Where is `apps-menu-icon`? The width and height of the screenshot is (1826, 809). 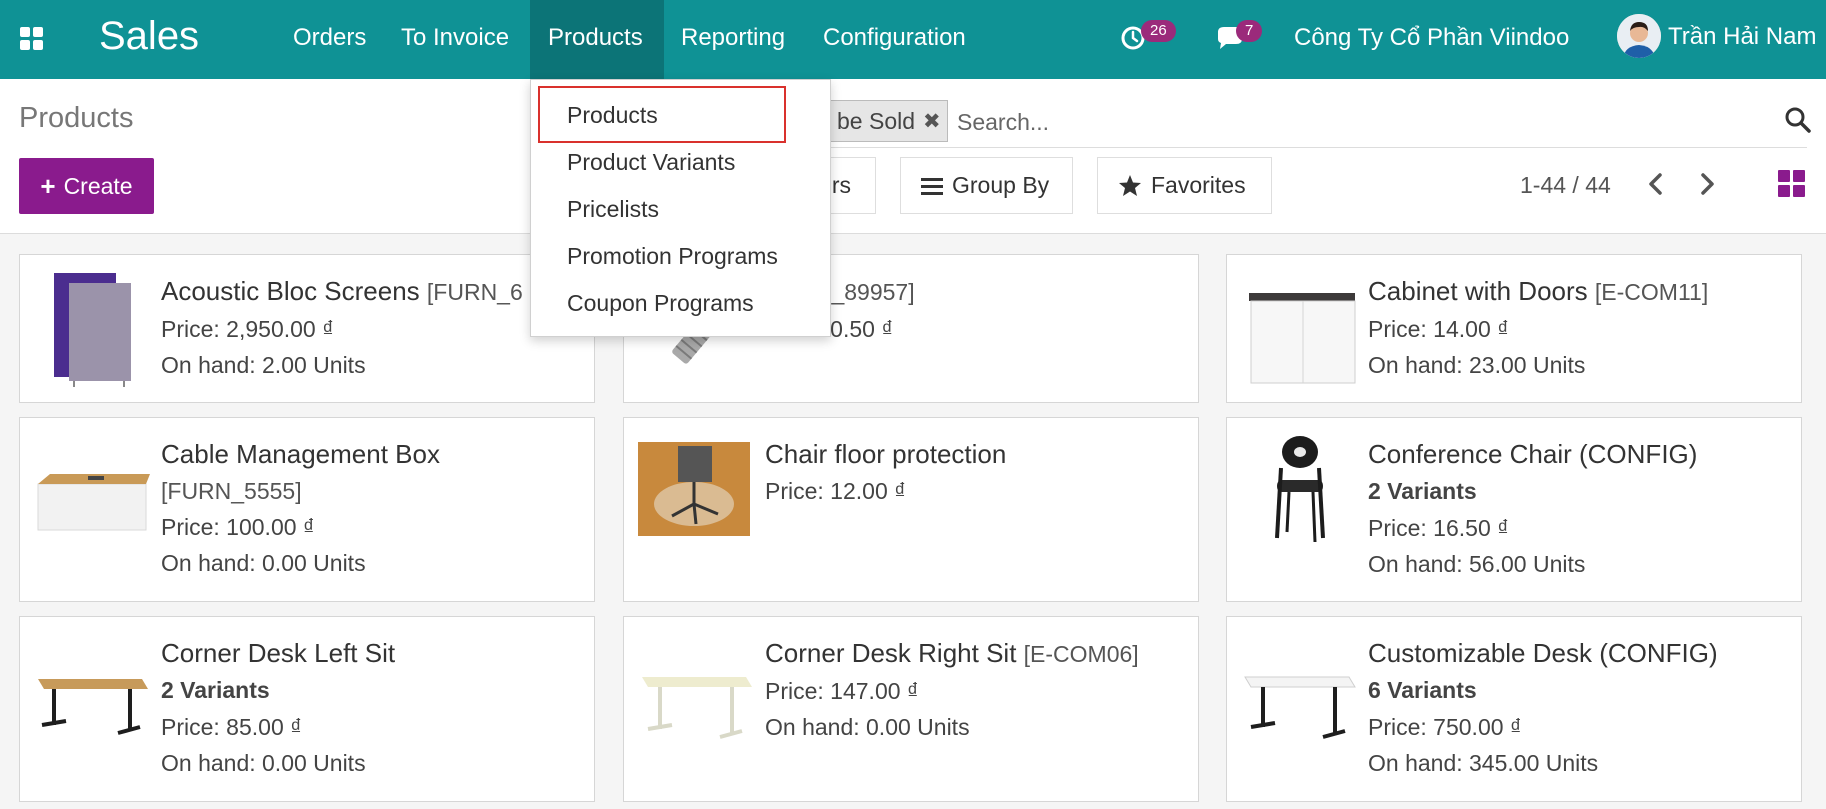 apps-menu-icon is located at coordinates (32, 39).